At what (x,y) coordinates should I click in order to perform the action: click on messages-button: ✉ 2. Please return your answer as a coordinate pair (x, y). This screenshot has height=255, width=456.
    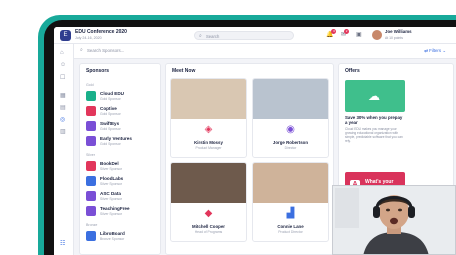
    Looking at the image, I should click on (345, 33).